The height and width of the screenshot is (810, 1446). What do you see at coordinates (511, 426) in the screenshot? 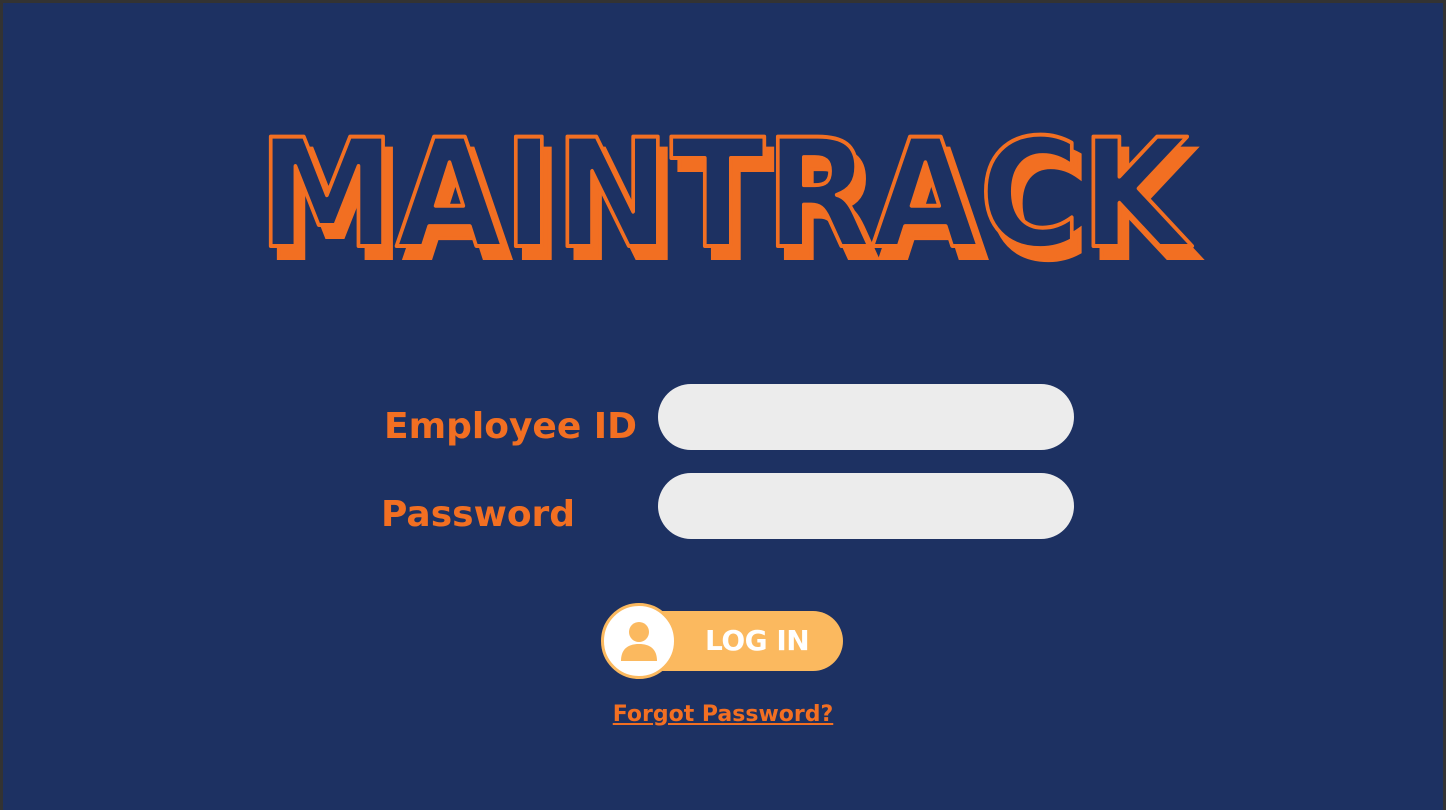
I see `employee-id-label: Employee ID` at bounding box center [511, 426].